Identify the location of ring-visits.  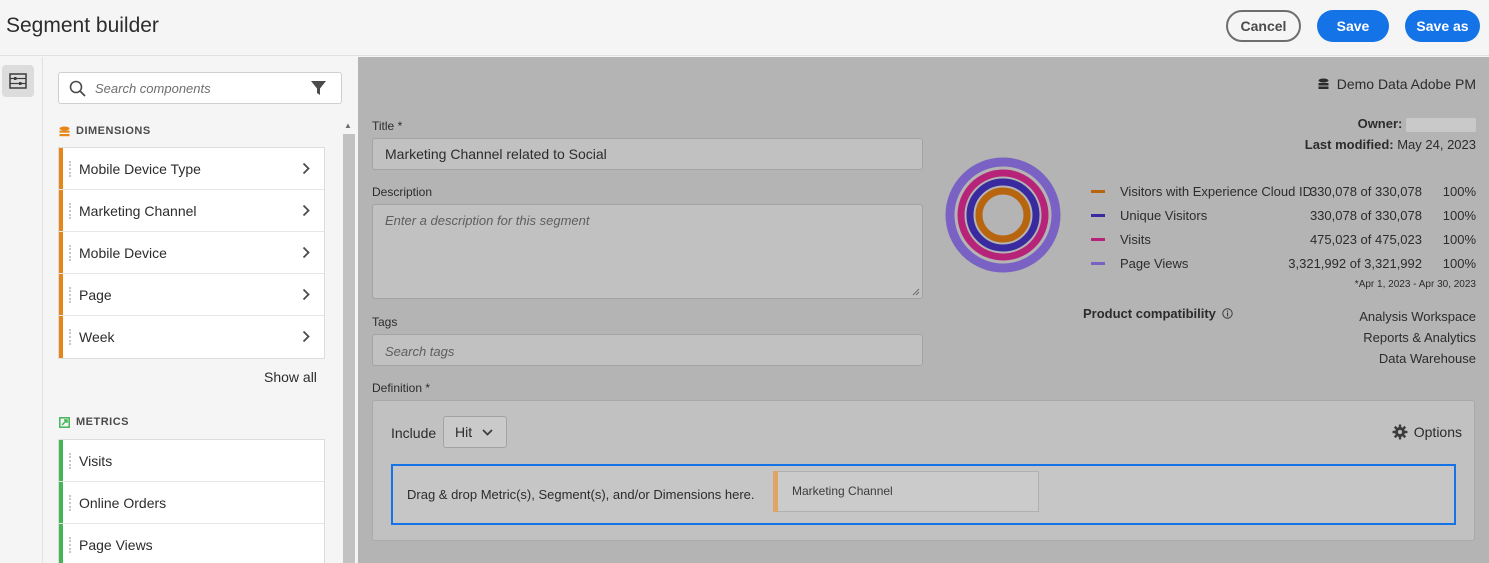
(1003, 215).